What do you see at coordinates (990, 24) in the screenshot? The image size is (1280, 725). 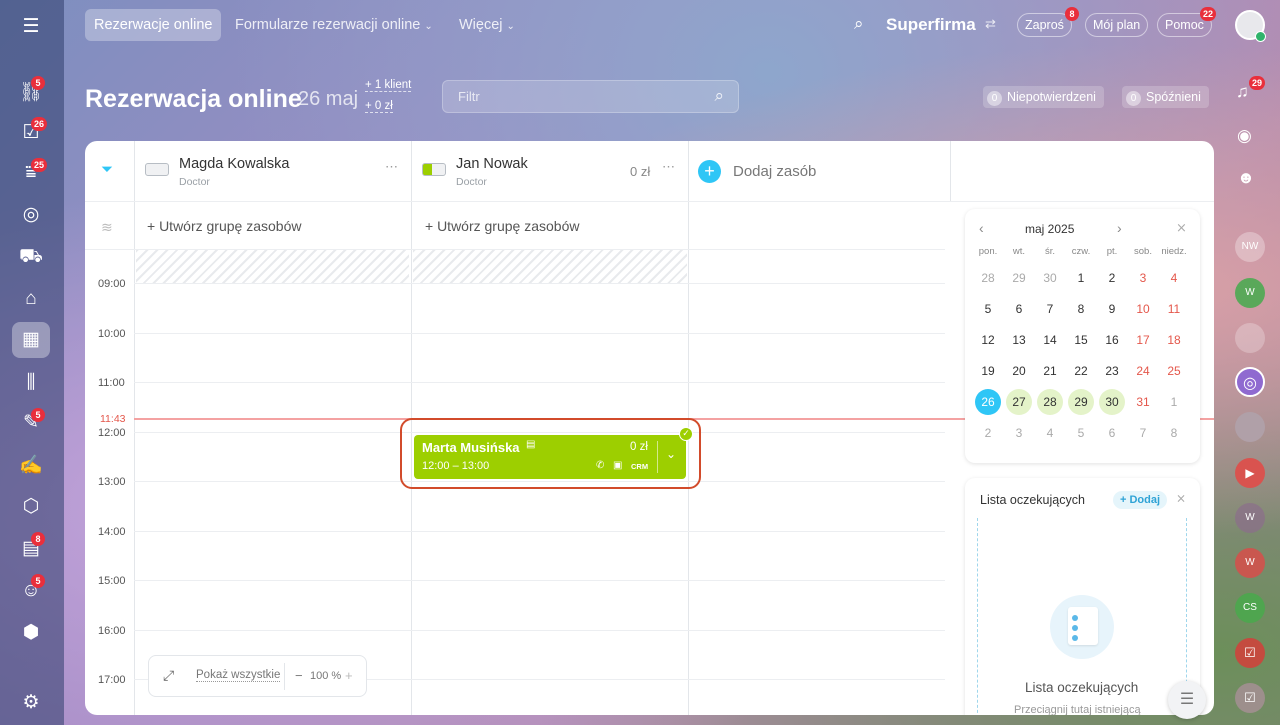 I see `swap-icon: ⇄` at bounding box center [990, 24].